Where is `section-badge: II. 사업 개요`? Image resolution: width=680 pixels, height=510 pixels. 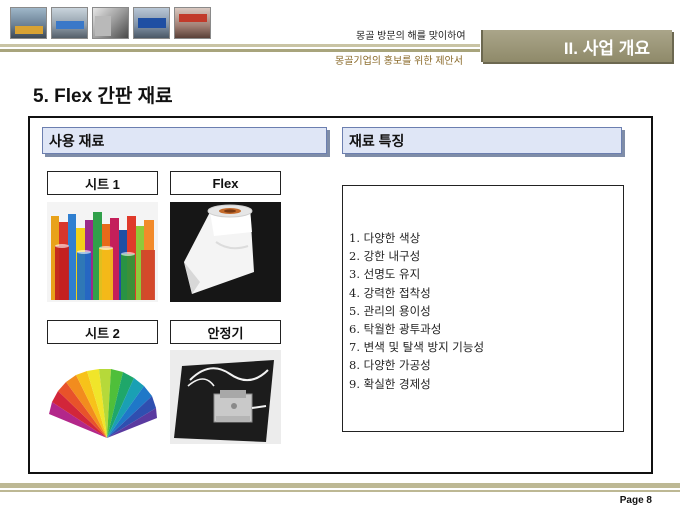
section-badge: II. 사업 개요 is located at coordinates (576, 46).